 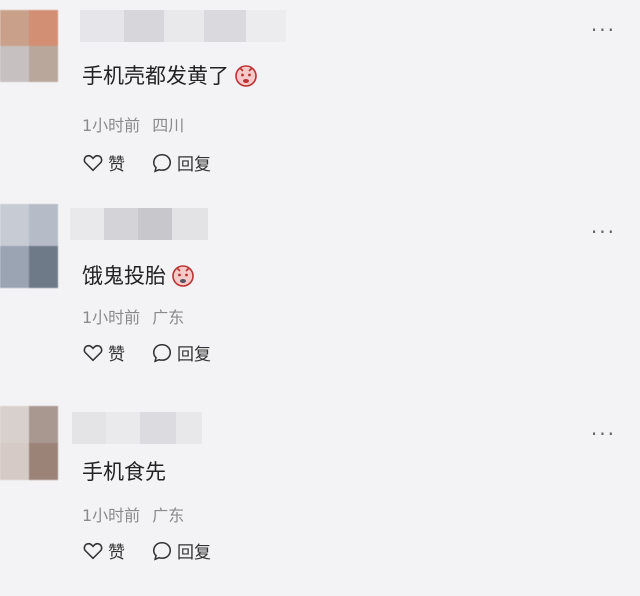 What do you see at coordinates (155, 76) in the screenshot?
I see `comment-content: 手机壳都发黄了` at bounding box center [155, 76].